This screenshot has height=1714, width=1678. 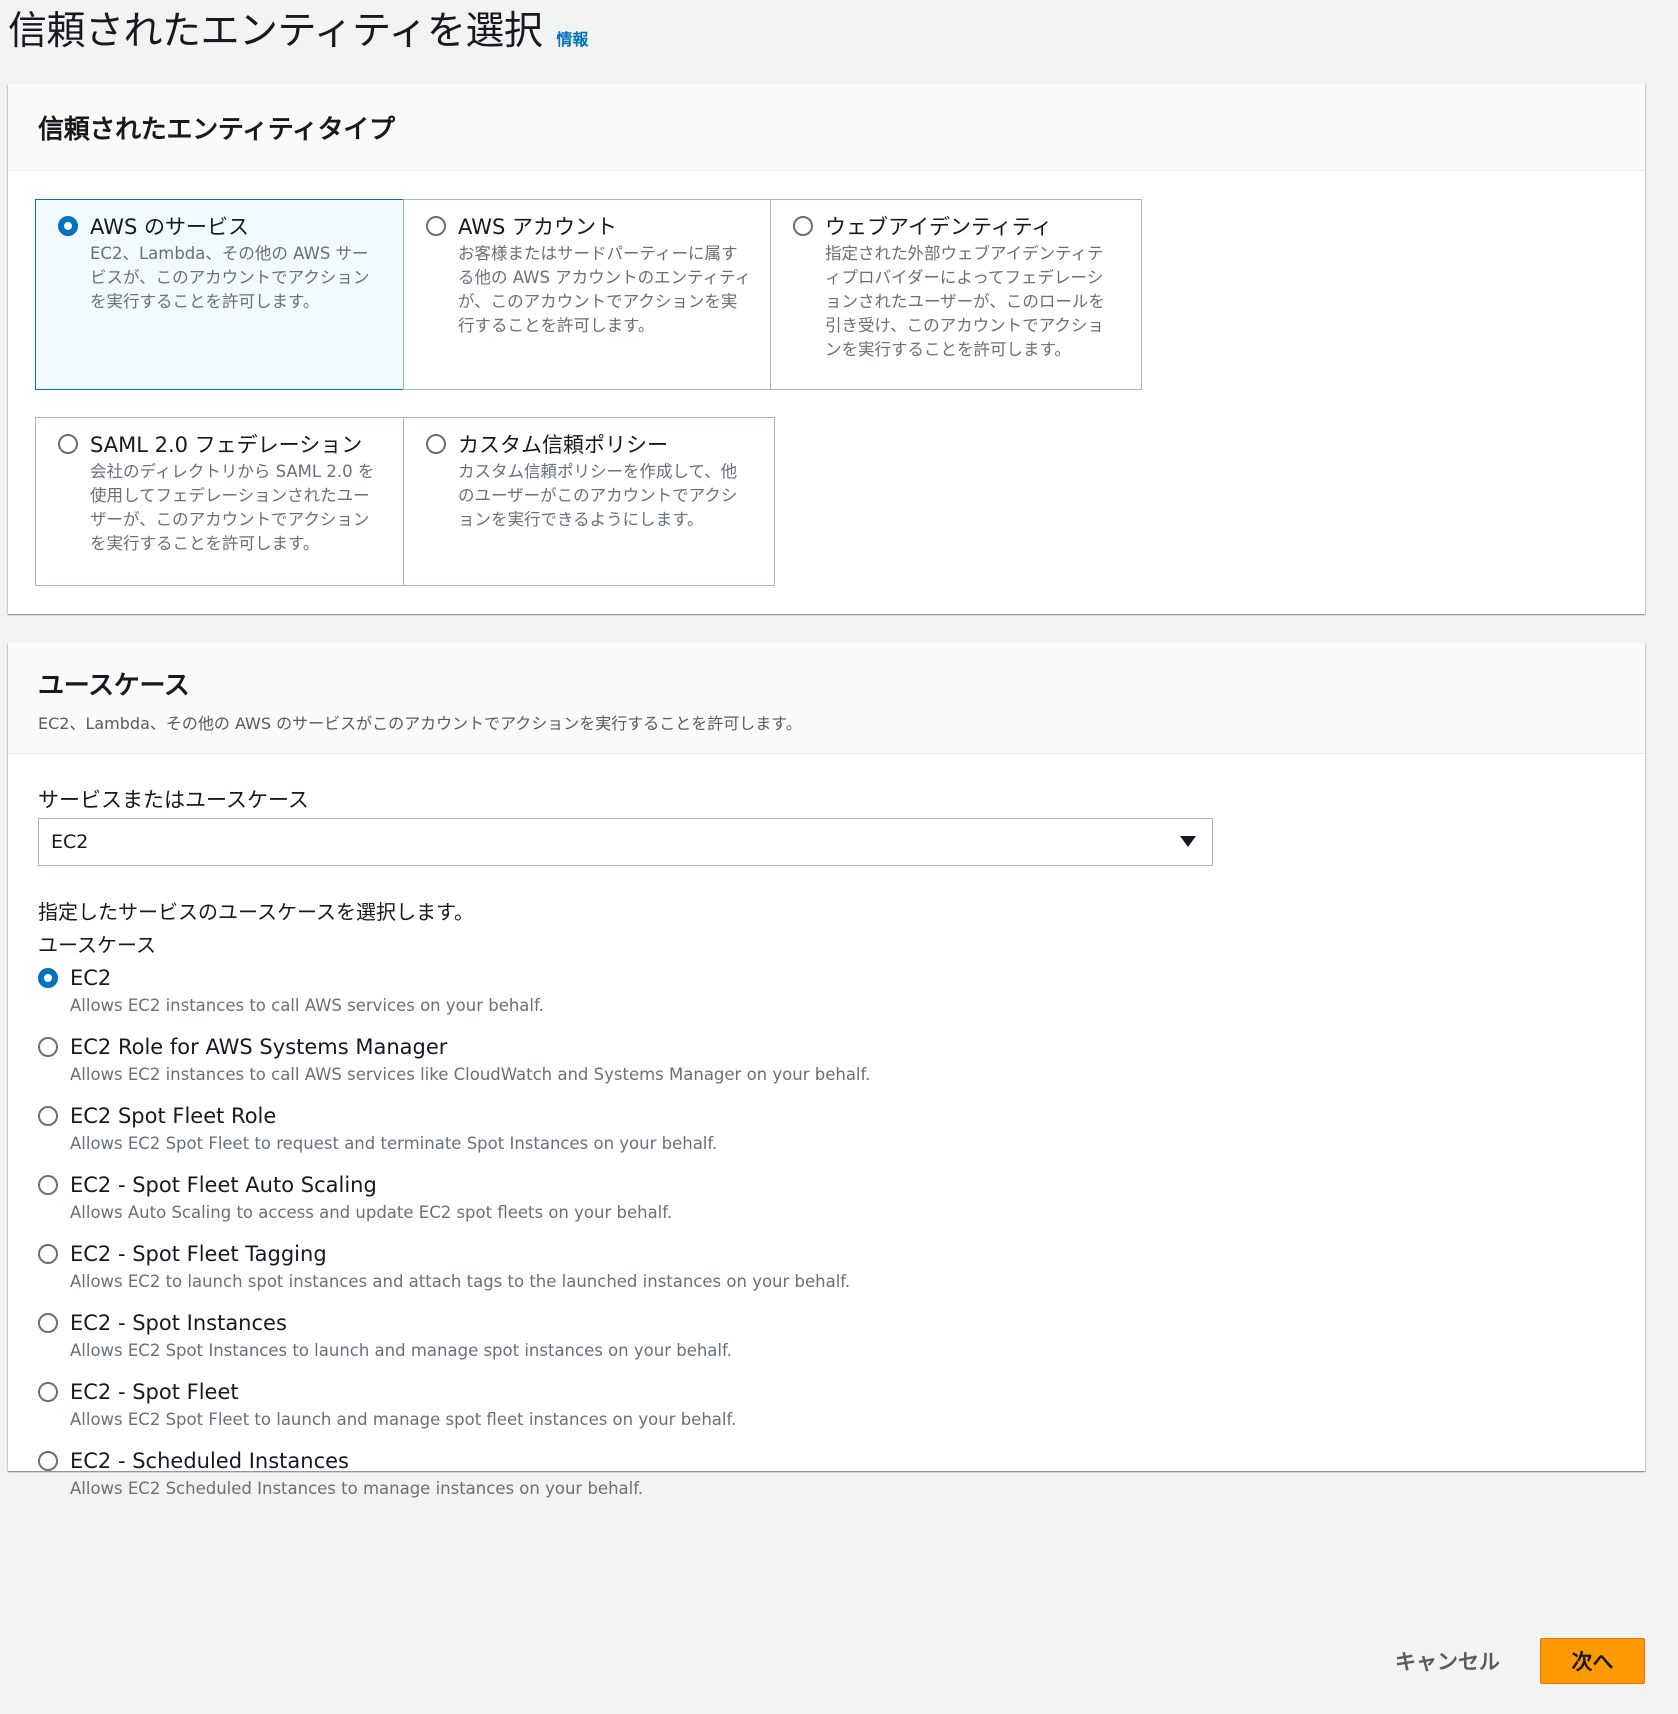 What do you see at coordinates (70, 842) in the screenshot?
I see `service-select-value: EC2` at bounding box center [70, 842].